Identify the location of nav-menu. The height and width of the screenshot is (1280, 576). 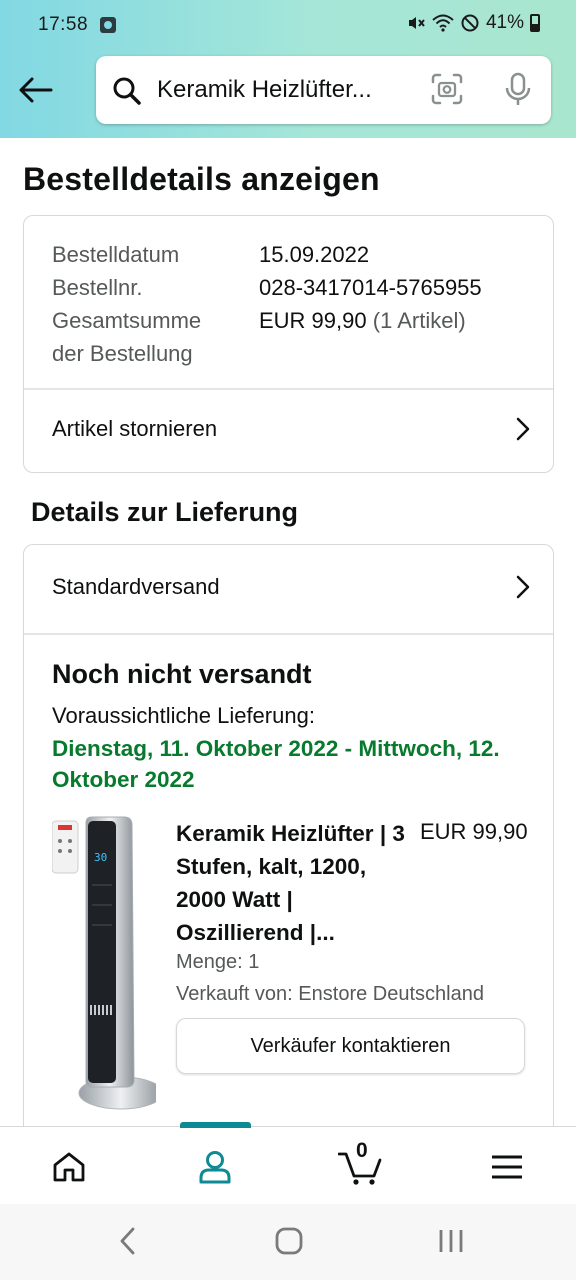
(507, 1167).